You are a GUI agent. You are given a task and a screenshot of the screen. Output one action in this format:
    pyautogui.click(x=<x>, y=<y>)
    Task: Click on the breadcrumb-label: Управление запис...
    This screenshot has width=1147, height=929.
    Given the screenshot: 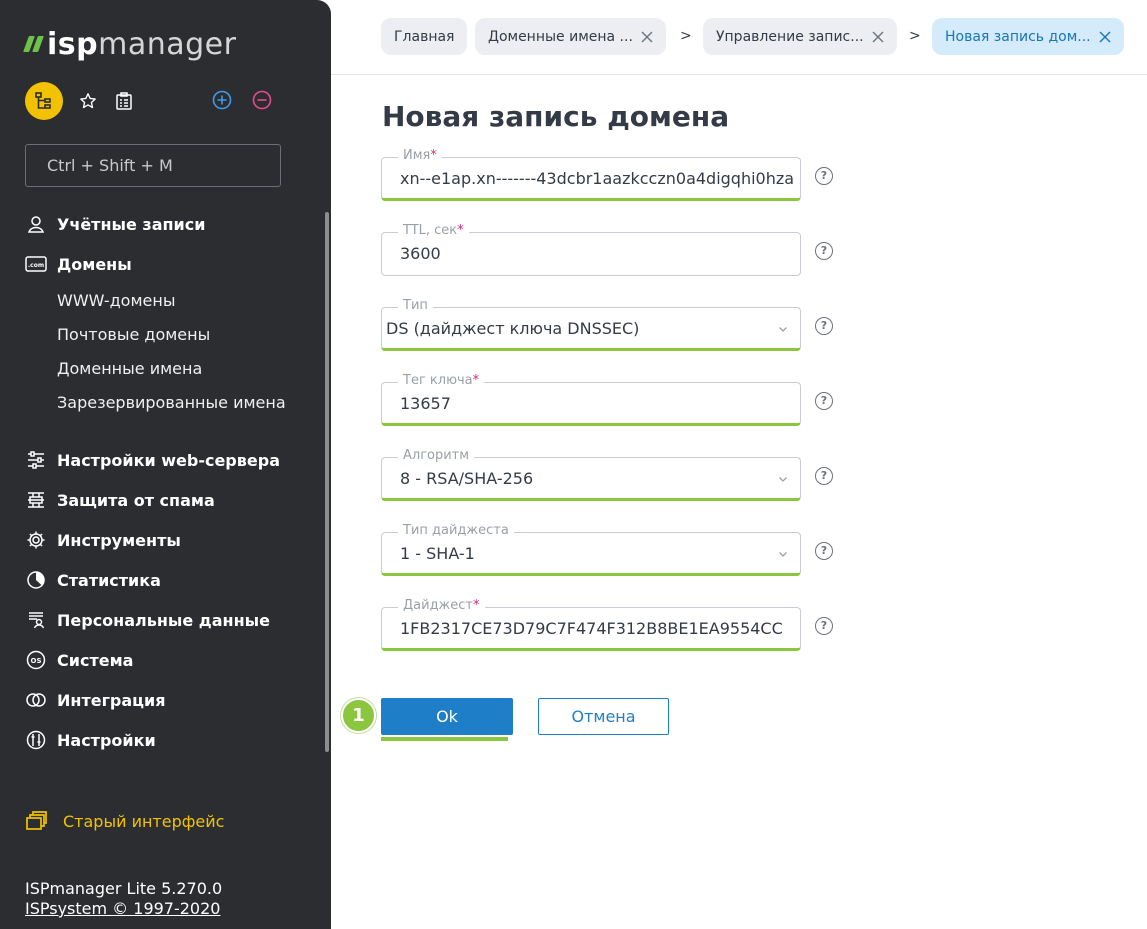 What is the action you would take?
    pyautogui.click(x=790, y=36)
    